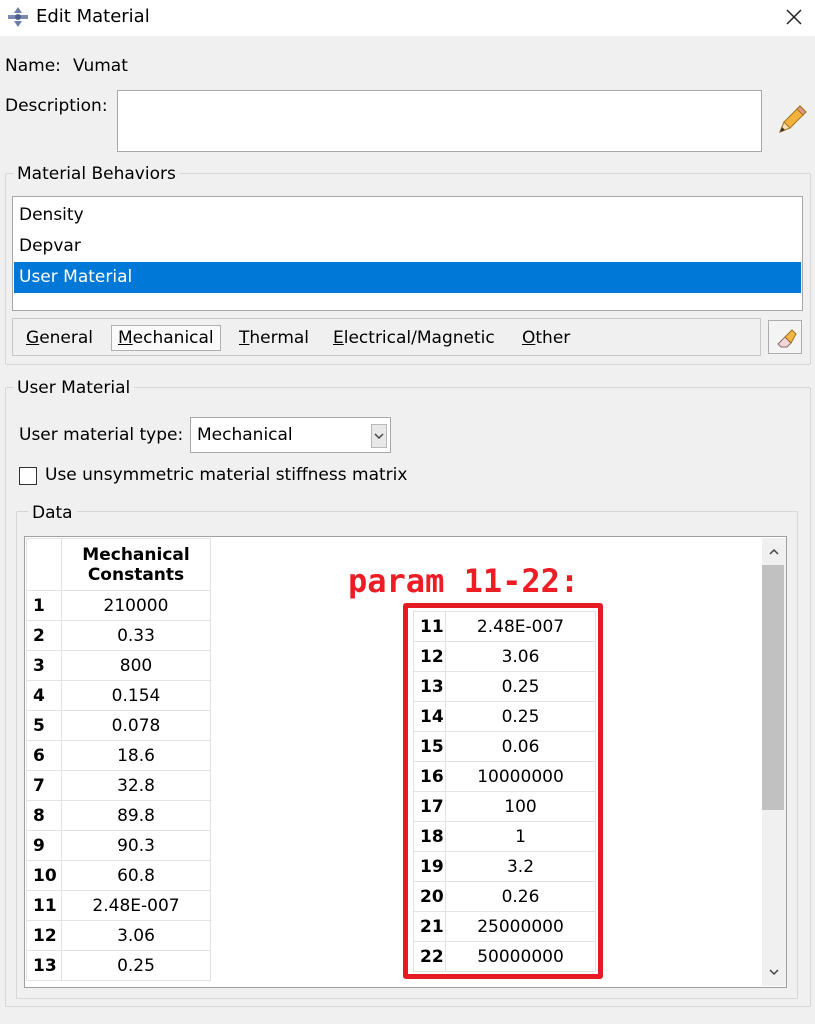 The width and height of the screenshot is (815, 1024). What do you see at coordinates (520, 806) in the screenshot?
I see `value-cell: 100` at bounding box center [520, 806].